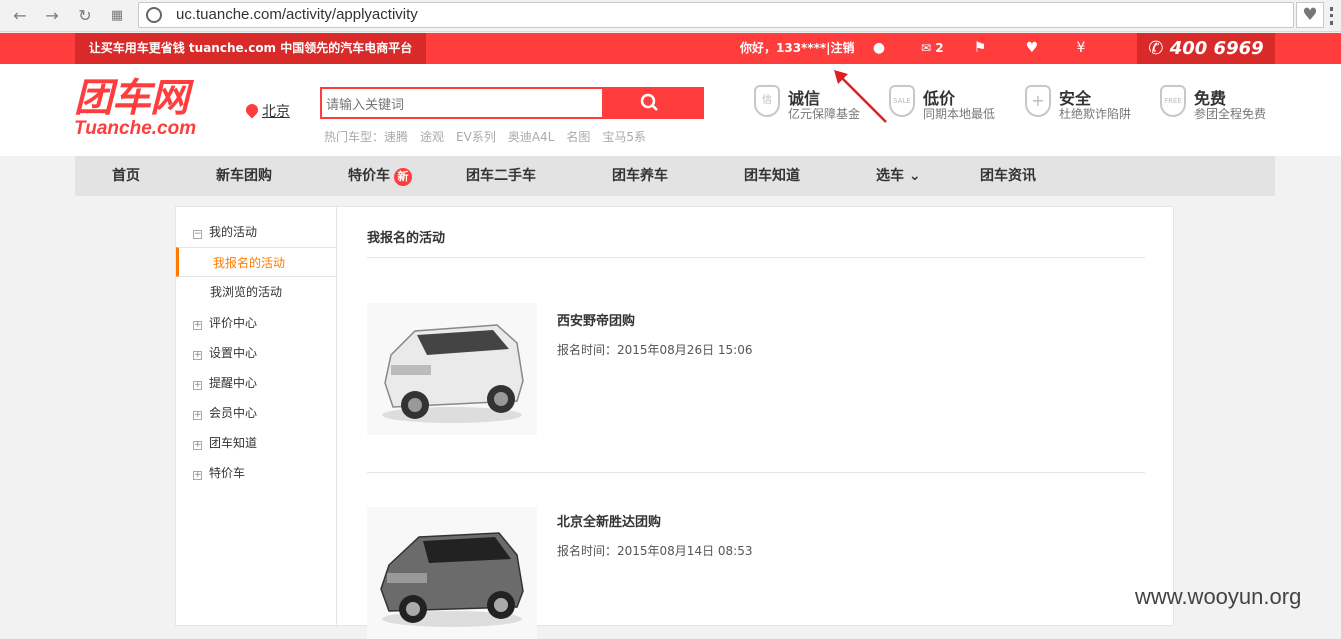 The image size is (1341, 639). Describe the element at coordinates (250, 48) in the screenshot. I see `slogan: 让买车用车更省钱 tuanche.com 中国领先的汽车电商平台` at that location.